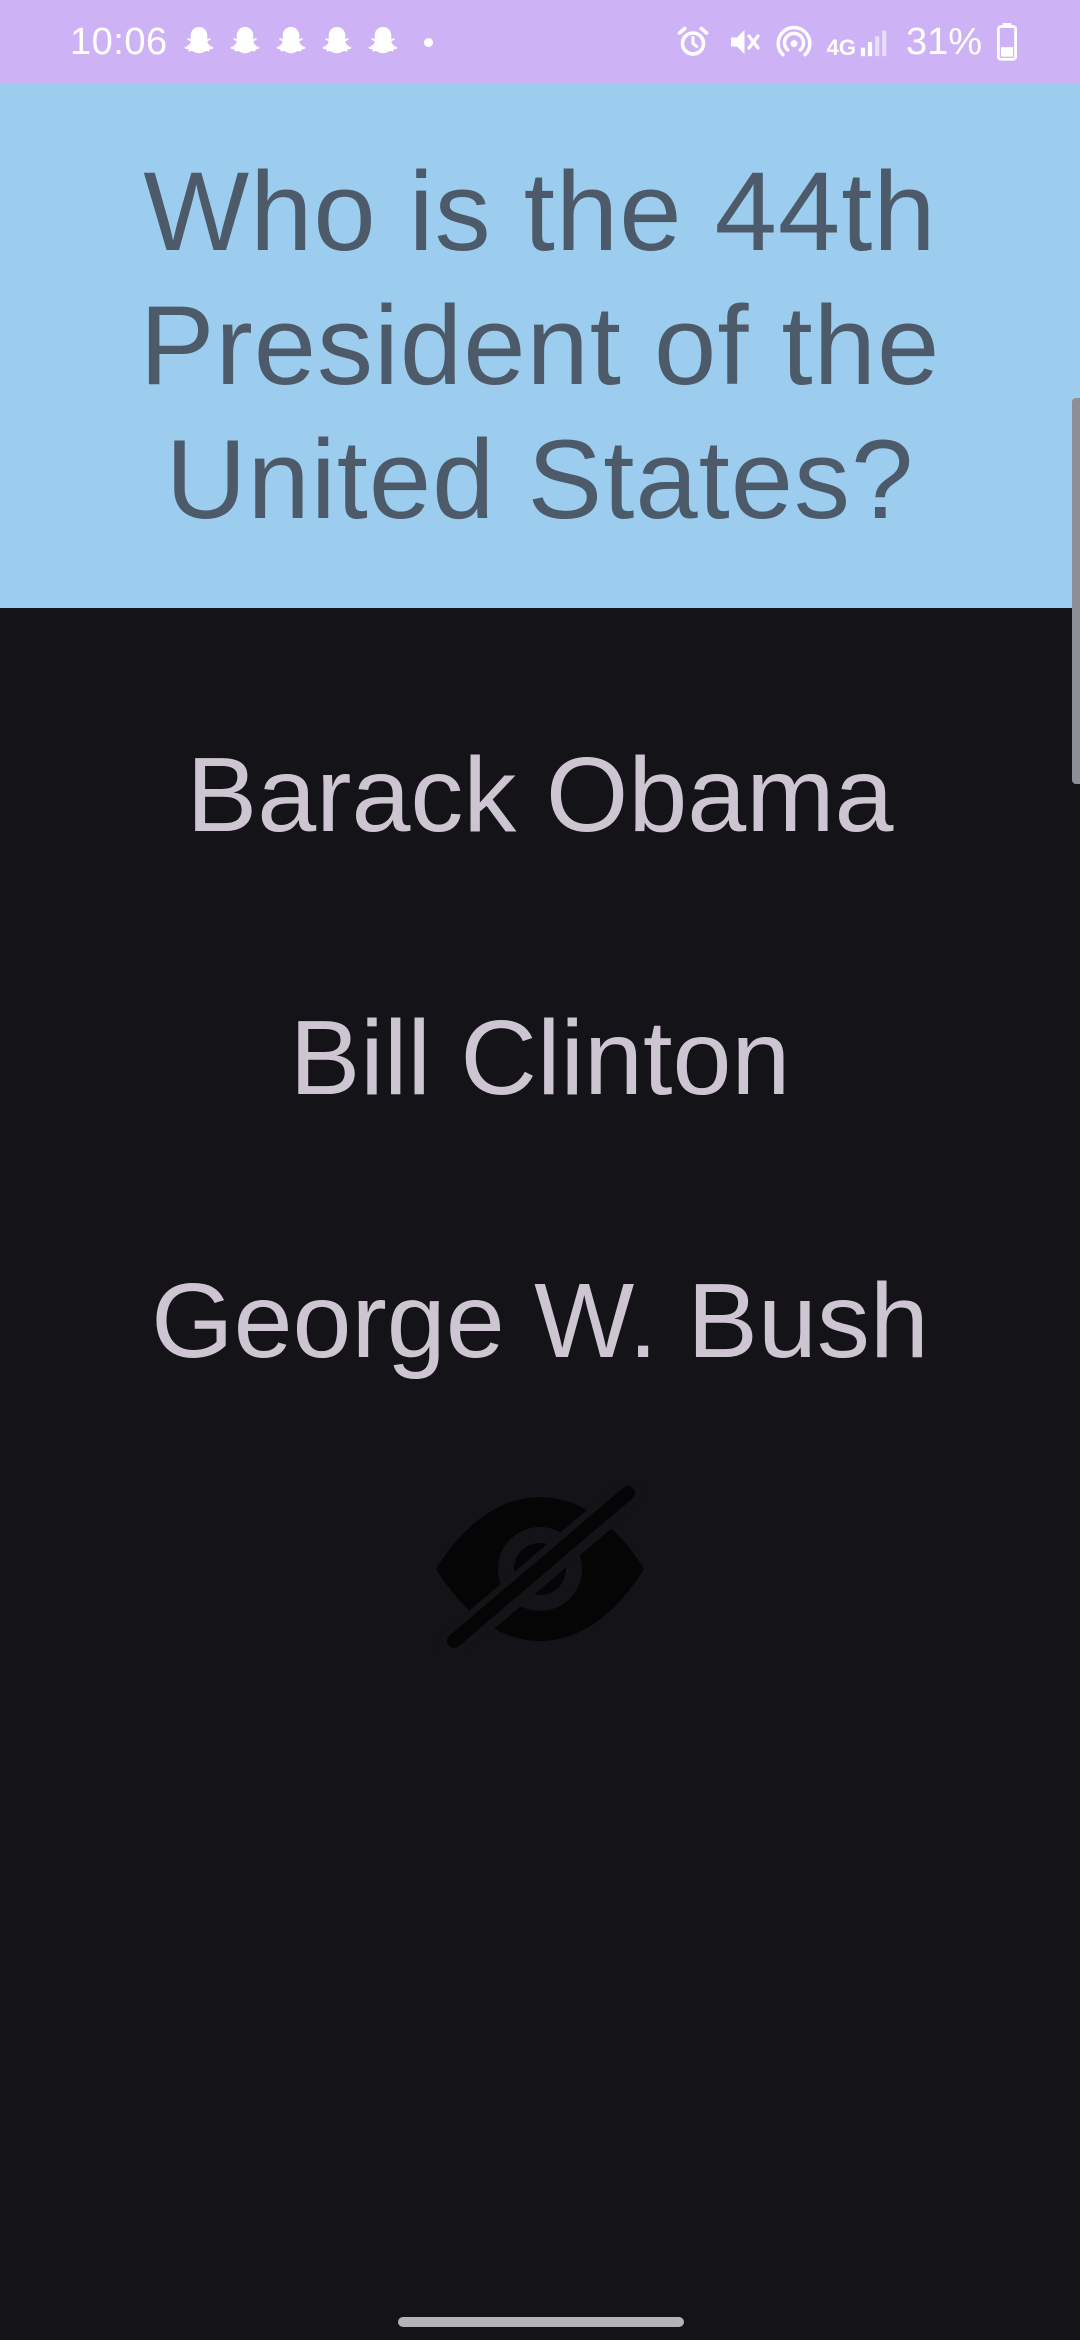  What do you see at coordinates (873, 43) in the screenshot?
I see `signal-bars-icon` at bounding box center [873, 43].